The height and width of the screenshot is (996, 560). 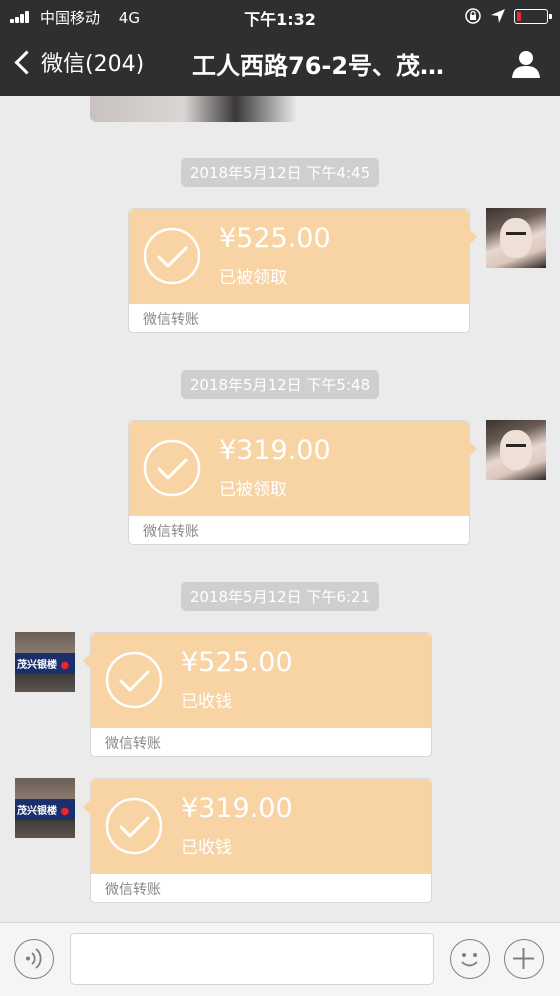 I want to click on timestamp-label: 2018年5月12日 下午4:45, so click(x=280, y=172).